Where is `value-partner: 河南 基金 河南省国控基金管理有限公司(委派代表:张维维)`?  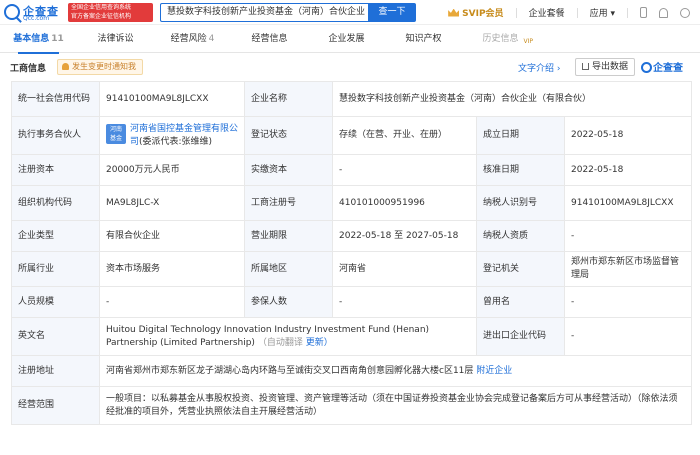 value-partner: 河南 基金 河南省国控基金管理有限公司(委派代表:张维维) is located at coordinates (172, 135).